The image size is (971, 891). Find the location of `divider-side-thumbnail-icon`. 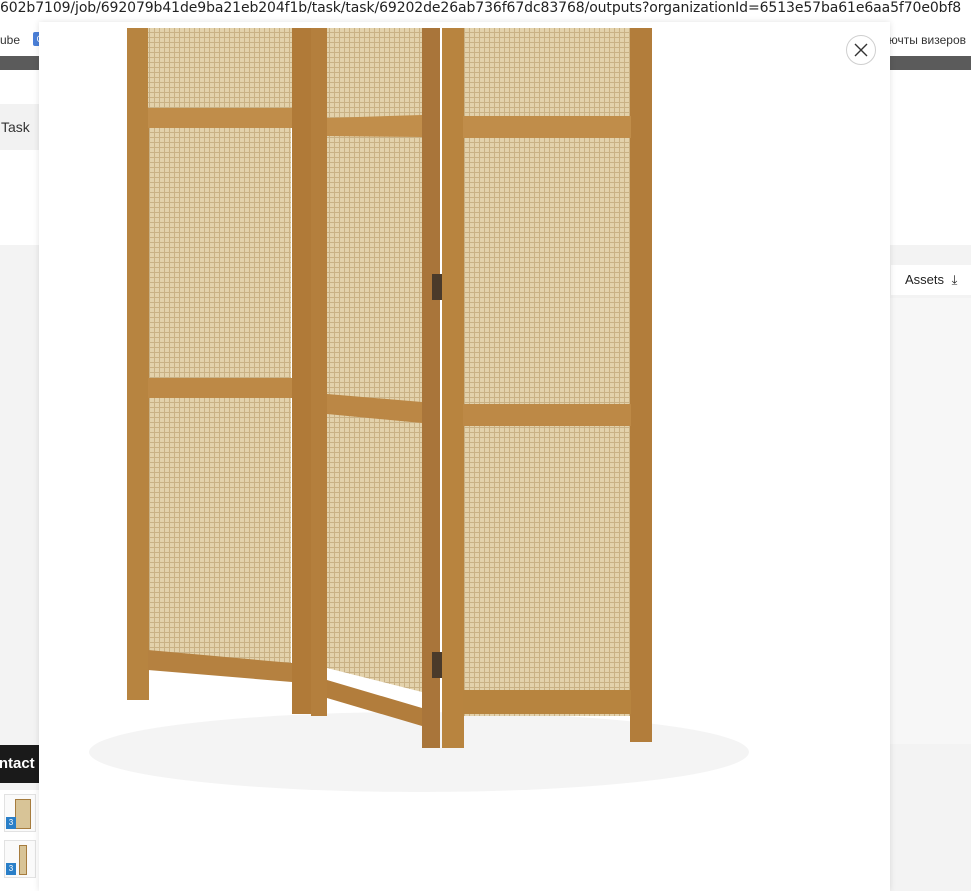

divider-side-thumbnail-icon is located at coordinates (23, 860).